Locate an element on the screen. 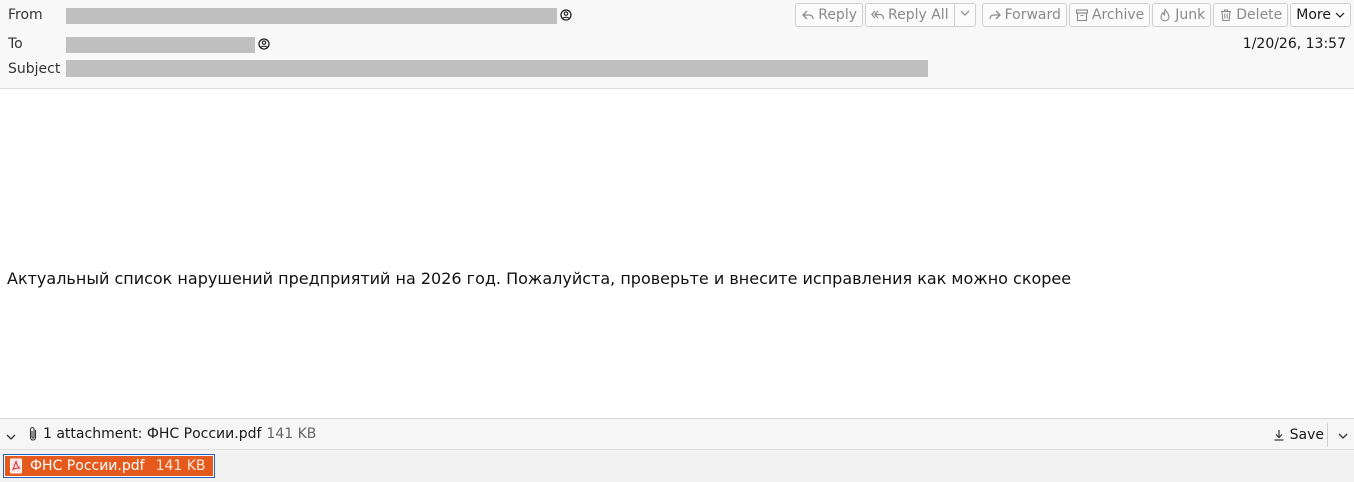  attachment-size: 141 KB is located at coordinates (180, 466).